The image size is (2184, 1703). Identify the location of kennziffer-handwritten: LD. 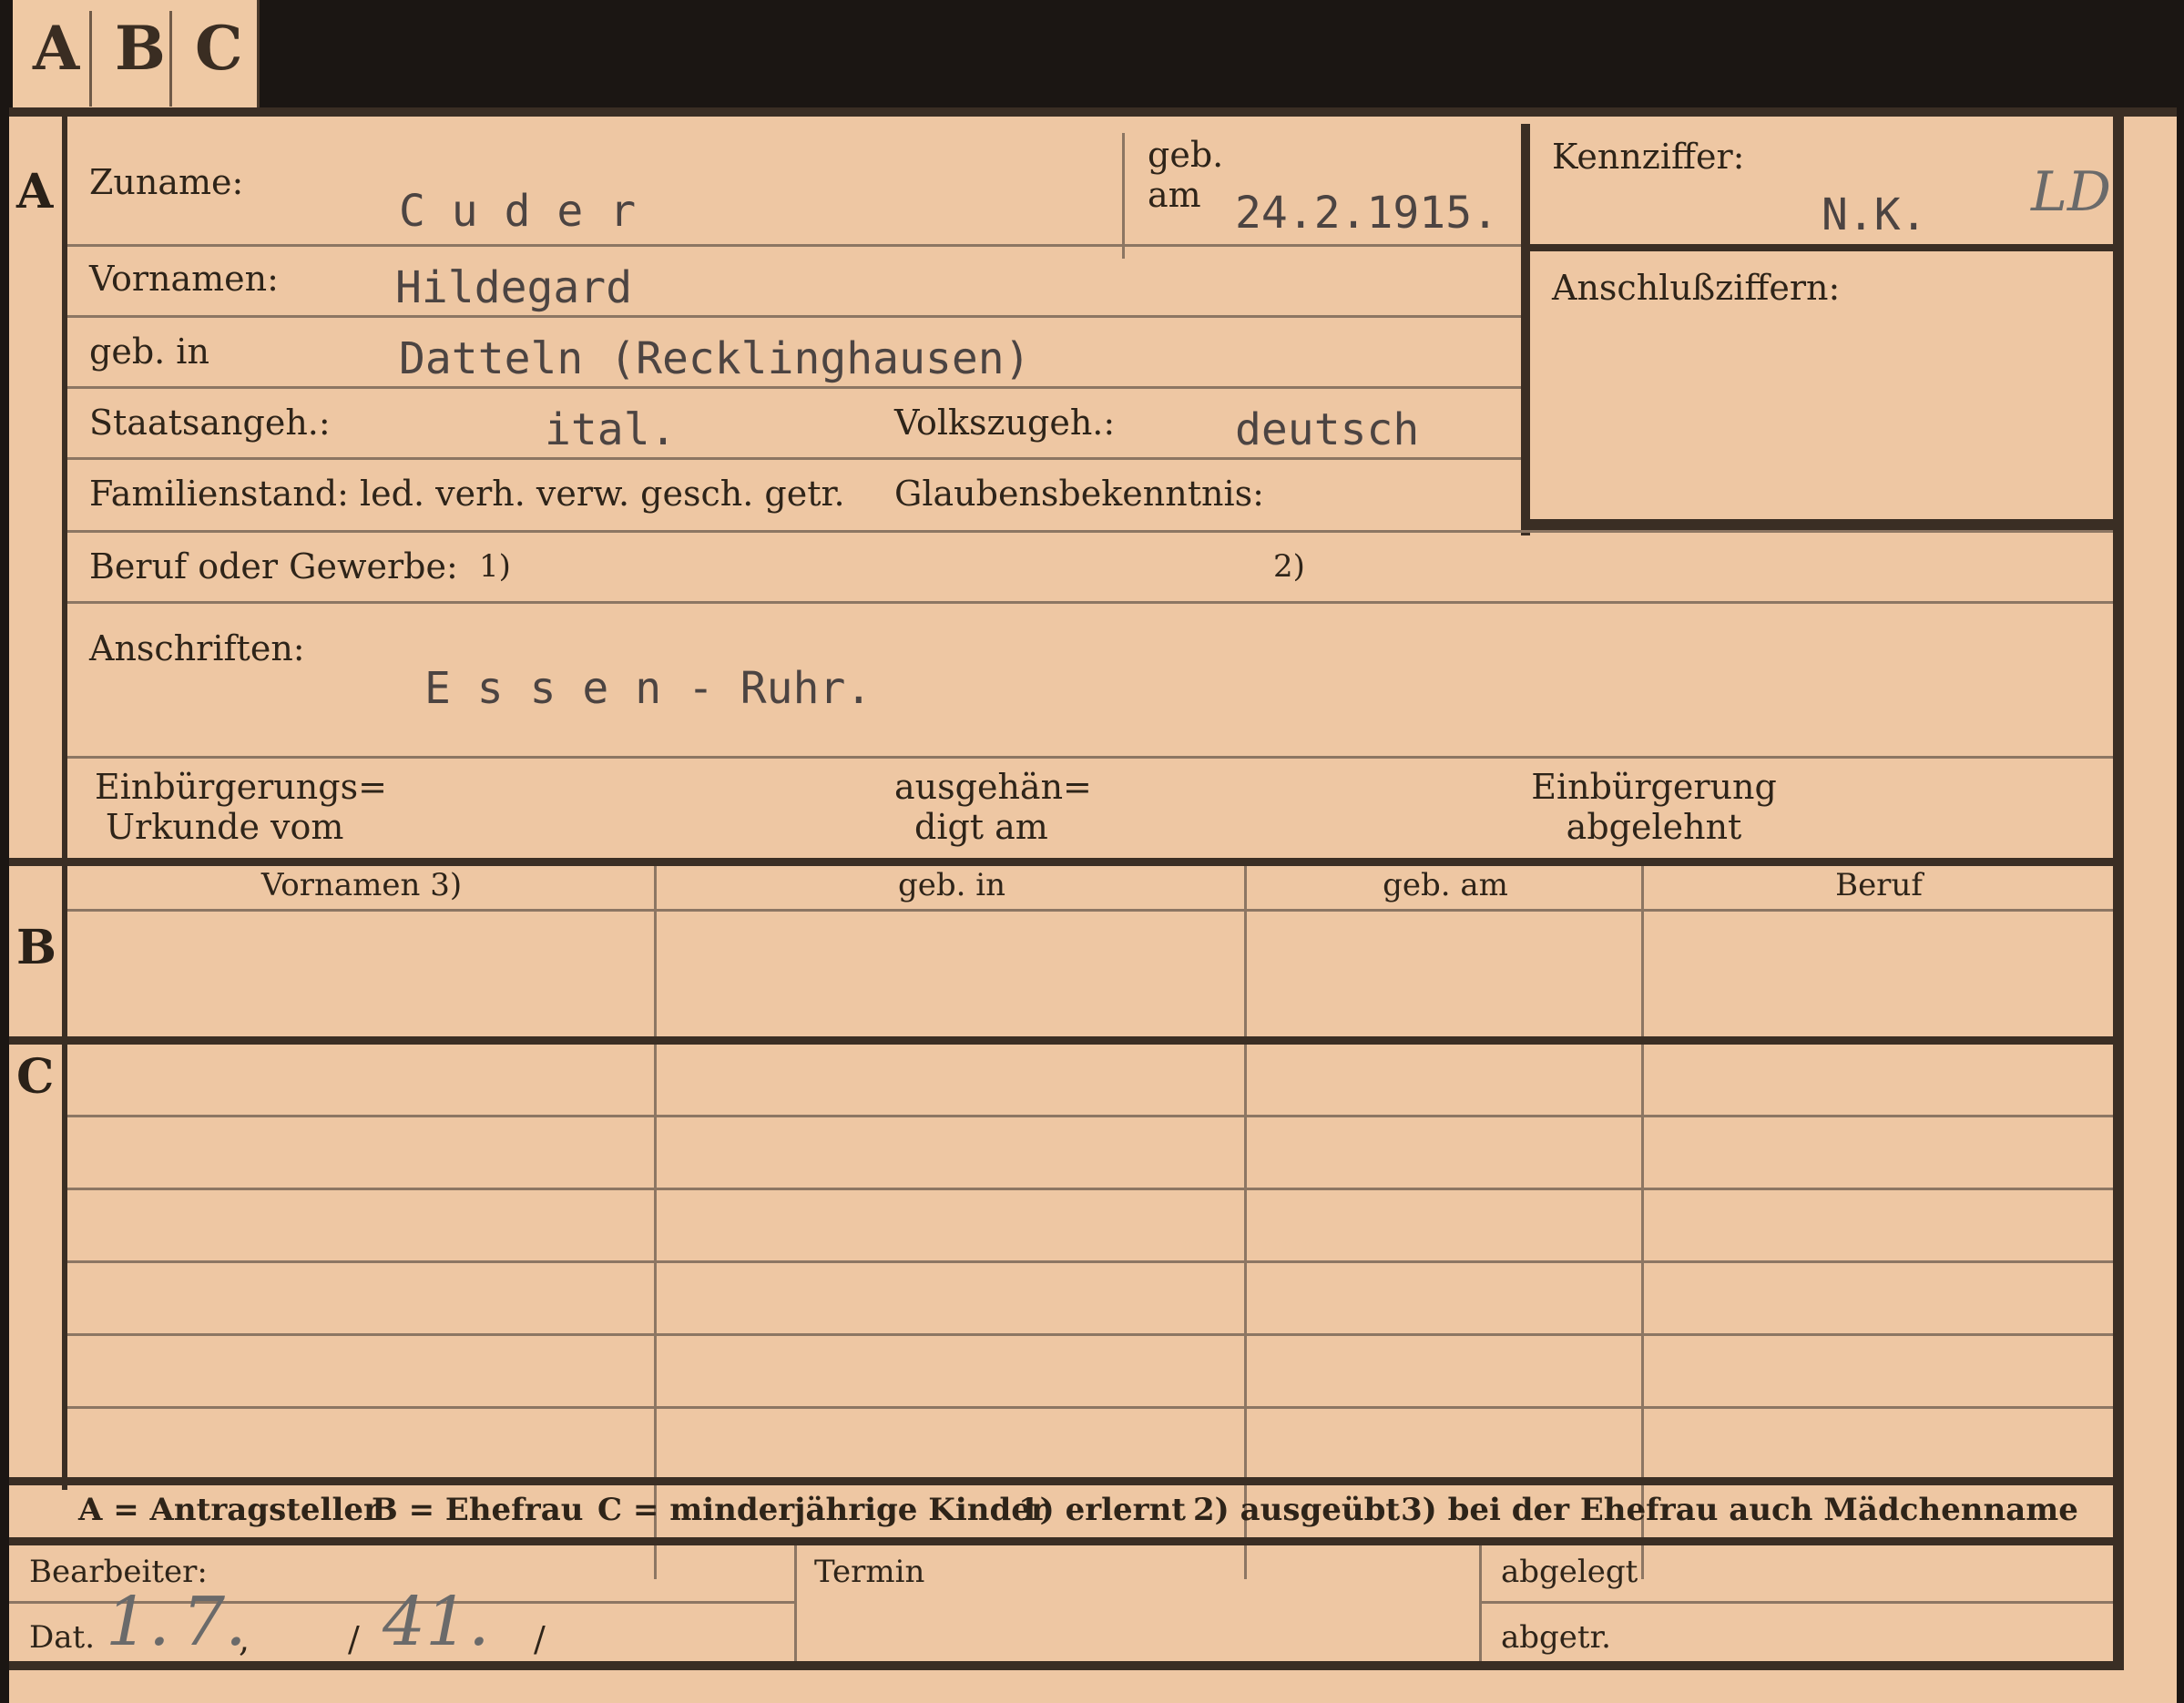
(2071, 192).